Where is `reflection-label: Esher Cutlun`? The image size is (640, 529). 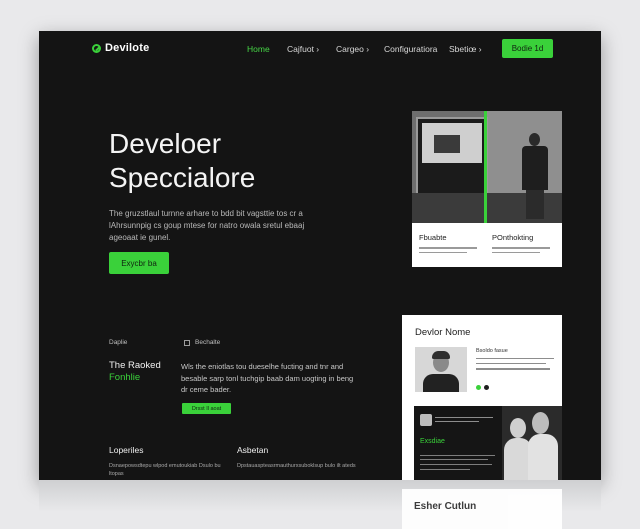 reflection-label: Esher Cutlun is located at coordinates (445, 506).